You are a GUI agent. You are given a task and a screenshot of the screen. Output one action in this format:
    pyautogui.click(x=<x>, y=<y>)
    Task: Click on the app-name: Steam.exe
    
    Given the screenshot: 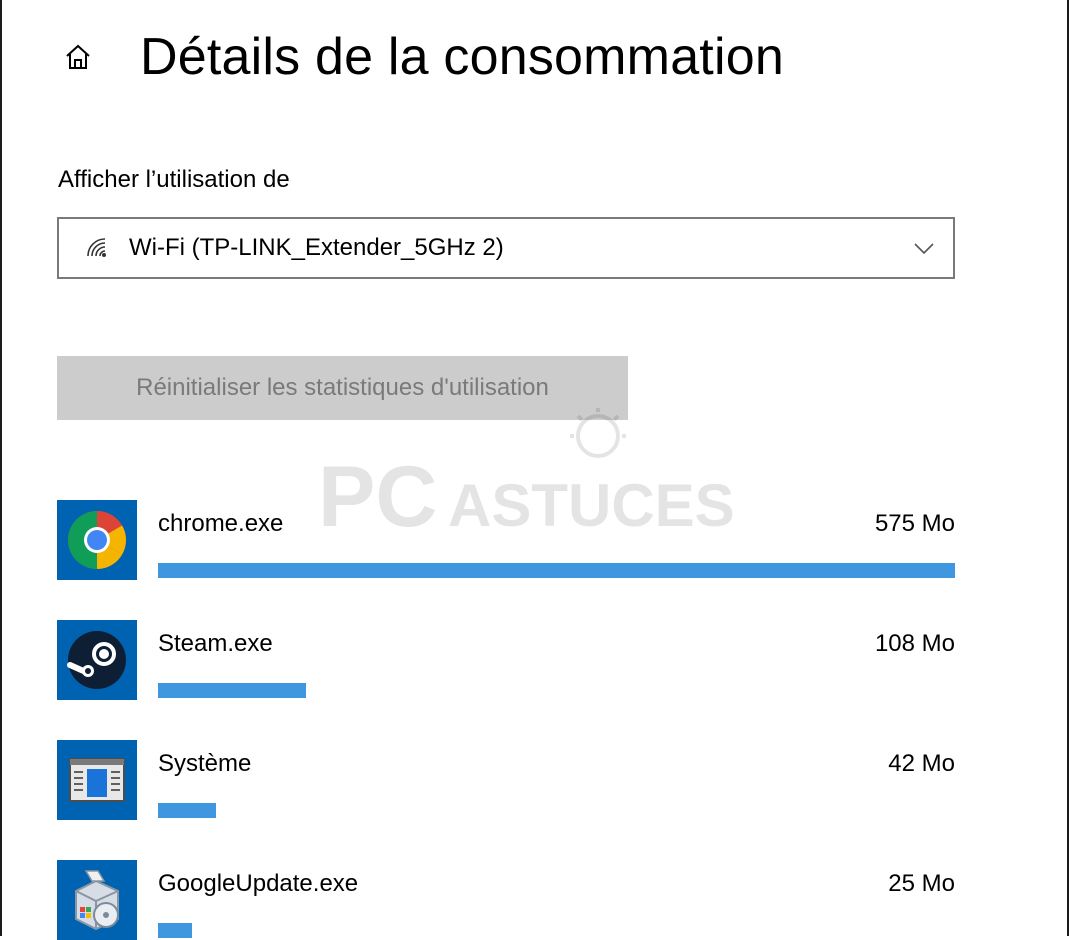 What is the action you would take?
    pyautogui.click(x=215, y=643)
    